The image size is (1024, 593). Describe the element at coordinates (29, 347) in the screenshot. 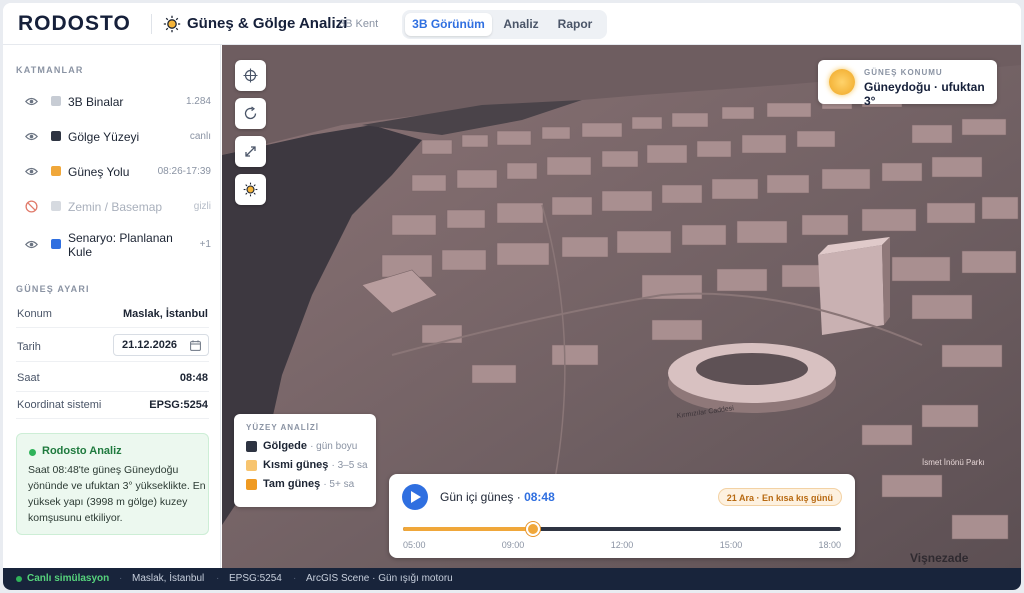

I see `setting-label: Tarih` at that location.